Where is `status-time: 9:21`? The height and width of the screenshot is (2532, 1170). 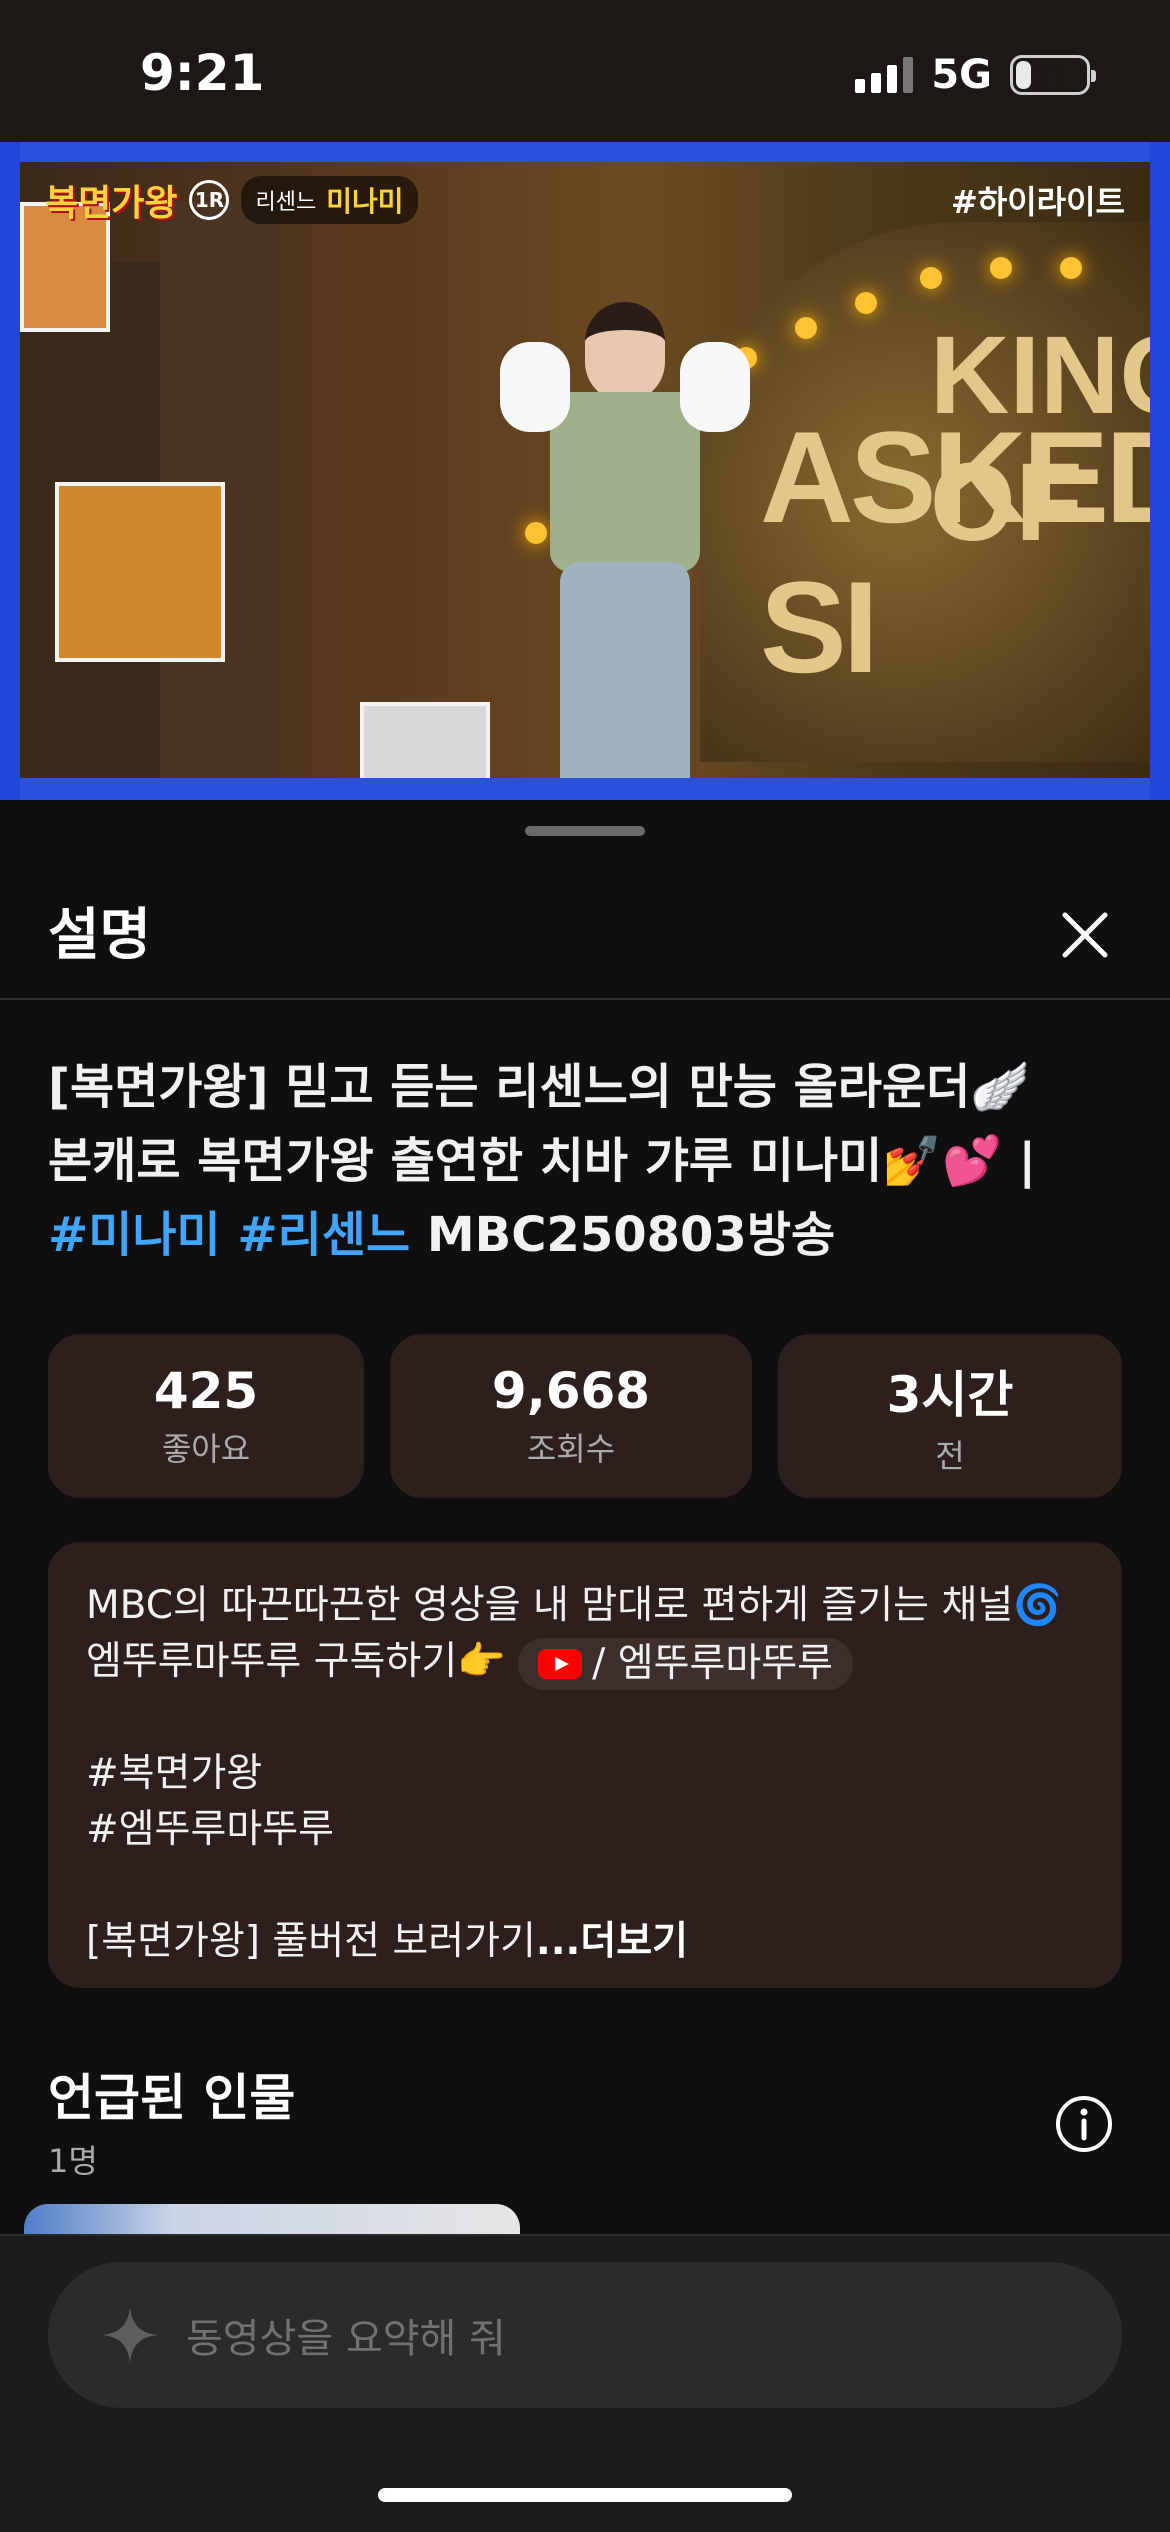 status-time: 9:21 is located at coordinates (202, 73).